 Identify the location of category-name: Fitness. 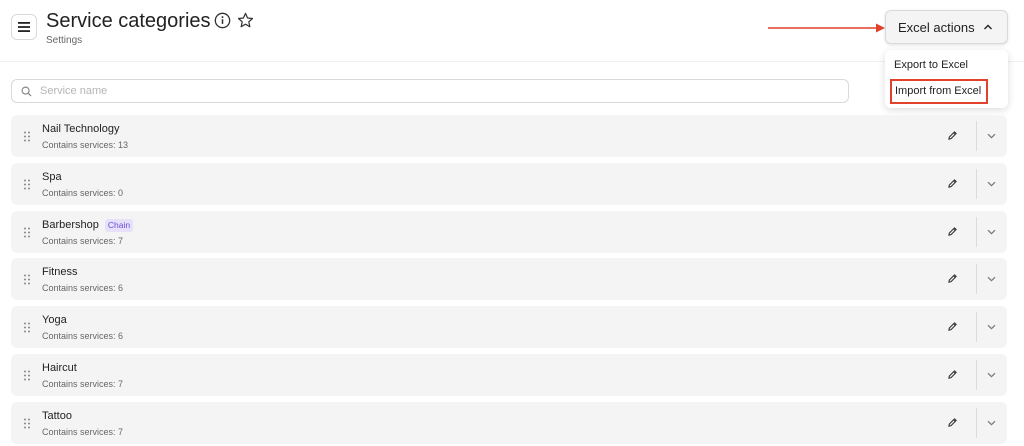
(60, 272).